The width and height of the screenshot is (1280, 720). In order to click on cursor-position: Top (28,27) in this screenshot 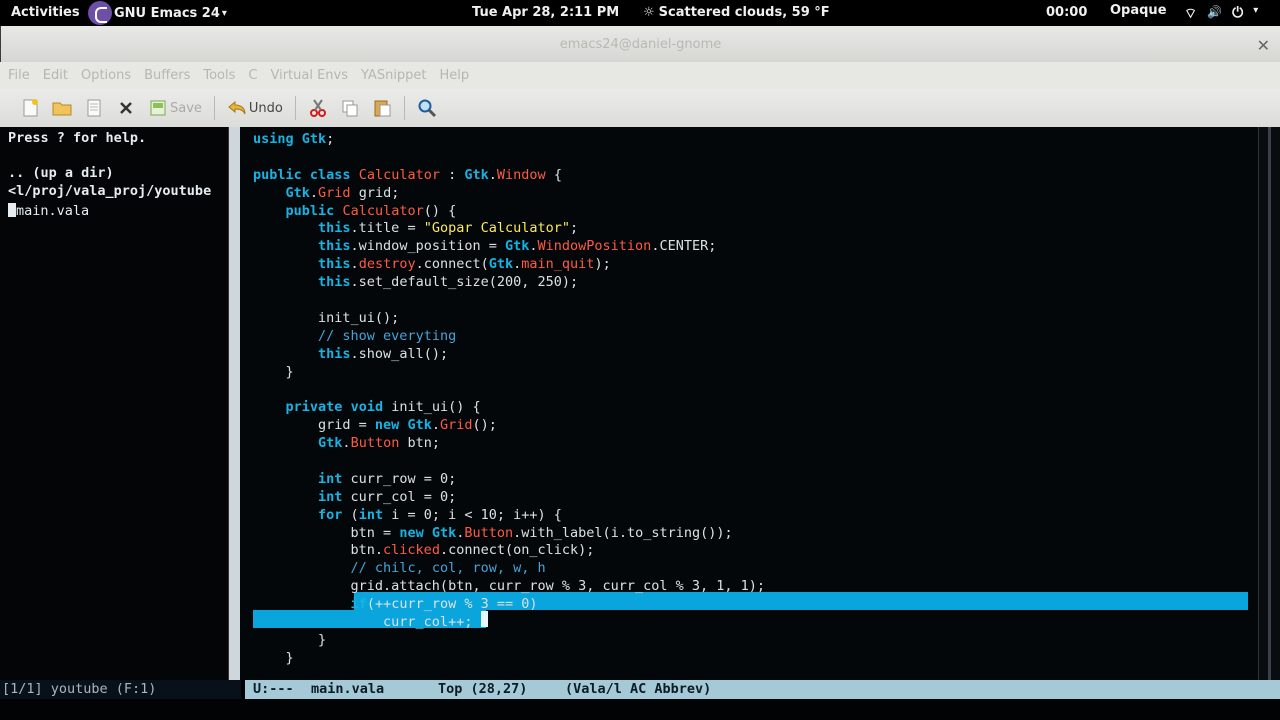, I will do `click(483, 689)`.